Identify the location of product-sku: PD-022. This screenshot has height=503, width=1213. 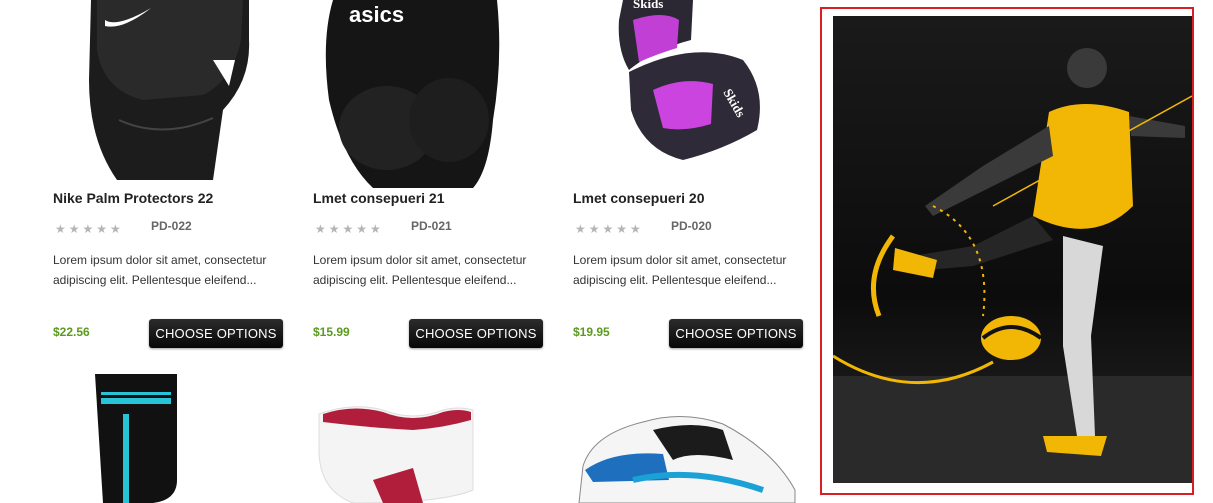
(171, 226).